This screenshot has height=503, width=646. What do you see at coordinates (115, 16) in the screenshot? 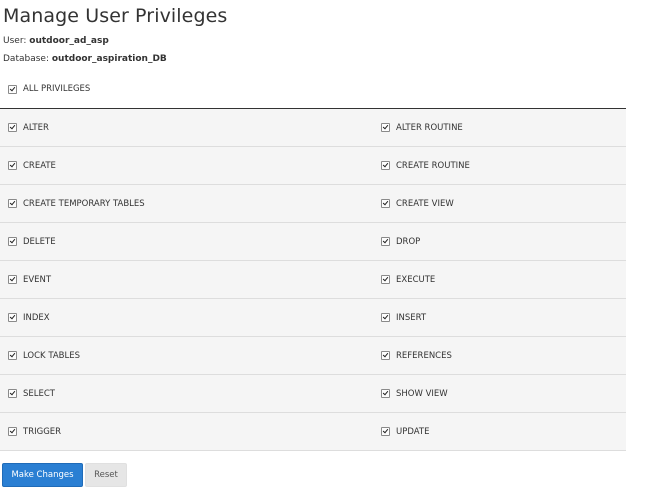
I see `page-title: Manage User Privileges` at bounding box center [115, 16].